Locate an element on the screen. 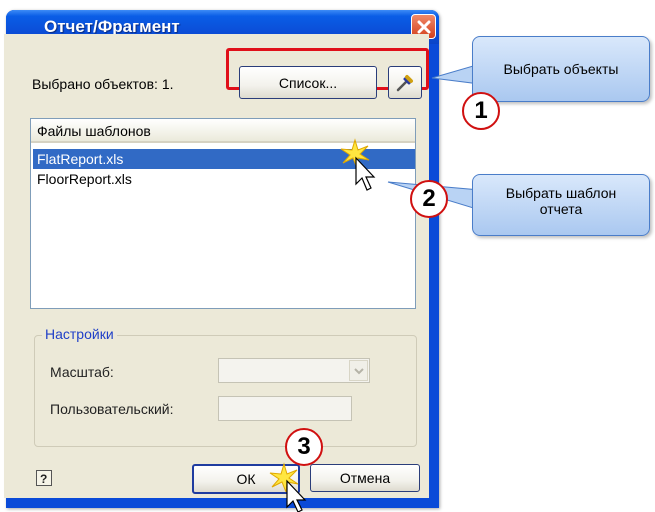  callout-1-text: Выбрать объекты is located at coordinates (561, 69).